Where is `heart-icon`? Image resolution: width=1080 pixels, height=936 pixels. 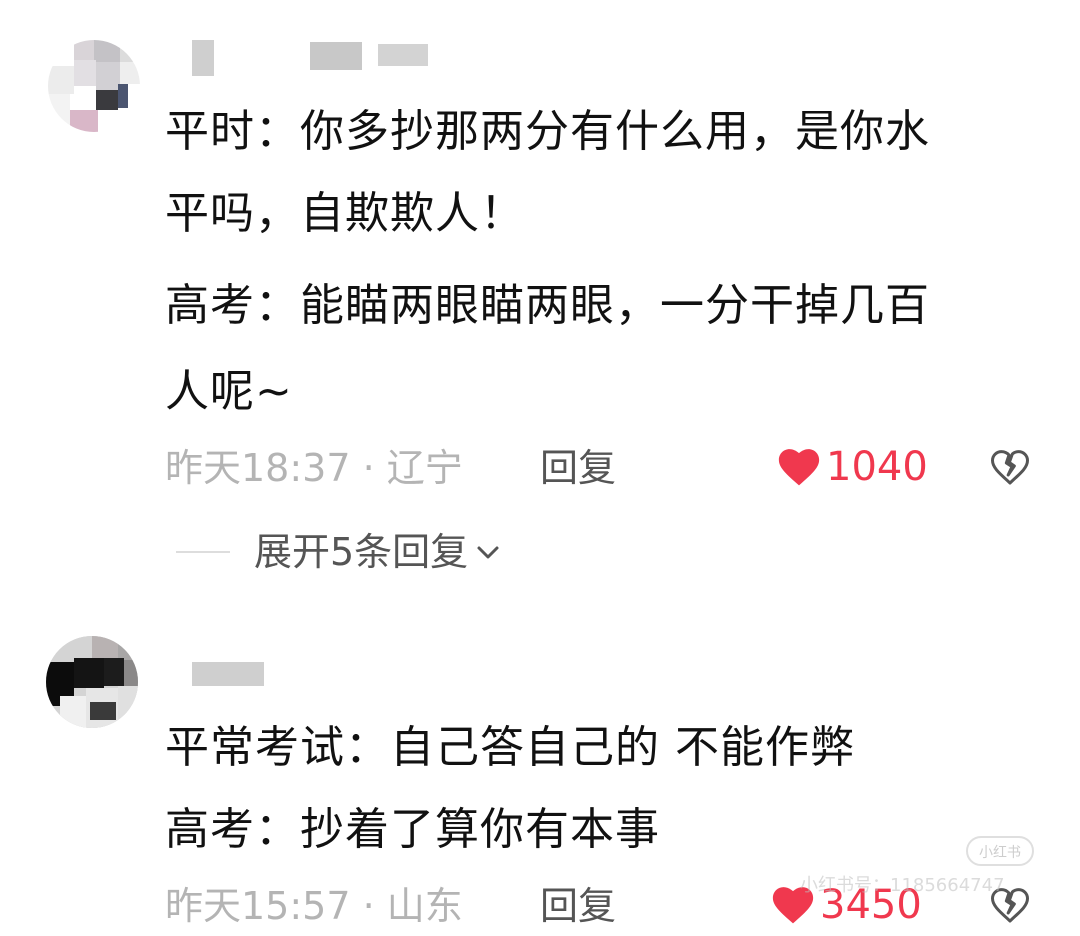 heart-icon is located at coordinates (799, 467).